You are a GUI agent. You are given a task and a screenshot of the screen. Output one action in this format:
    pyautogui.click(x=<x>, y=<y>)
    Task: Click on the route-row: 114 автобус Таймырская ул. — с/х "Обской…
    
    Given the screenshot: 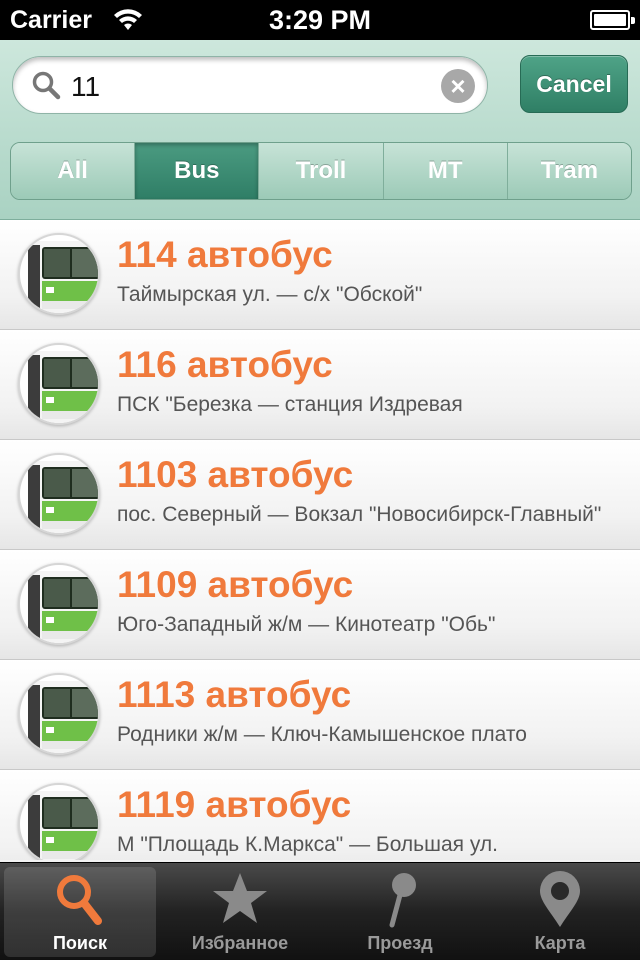 What is the action you would take?
    pyautogui.click(x=320, y=275)
    